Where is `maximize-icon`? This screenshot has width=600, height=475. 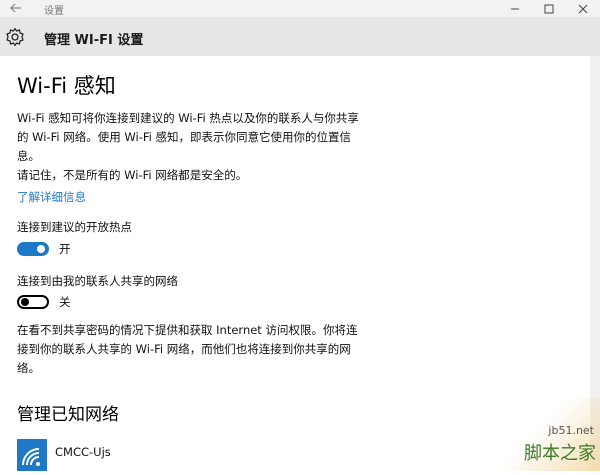
maximize-icon is located at coordinates (549, 8).